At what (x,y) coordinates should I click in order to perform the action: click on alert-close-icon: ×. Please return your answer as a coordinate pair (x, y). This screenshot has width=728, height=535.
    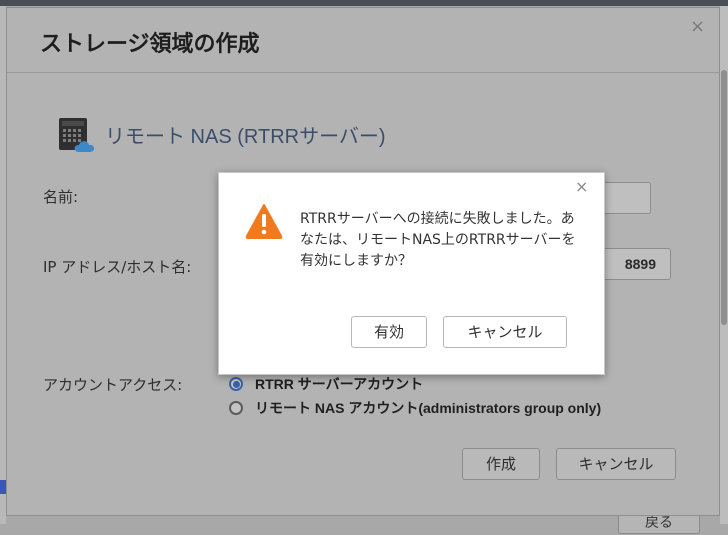
    Looking at the image, I should click on (581, 186).